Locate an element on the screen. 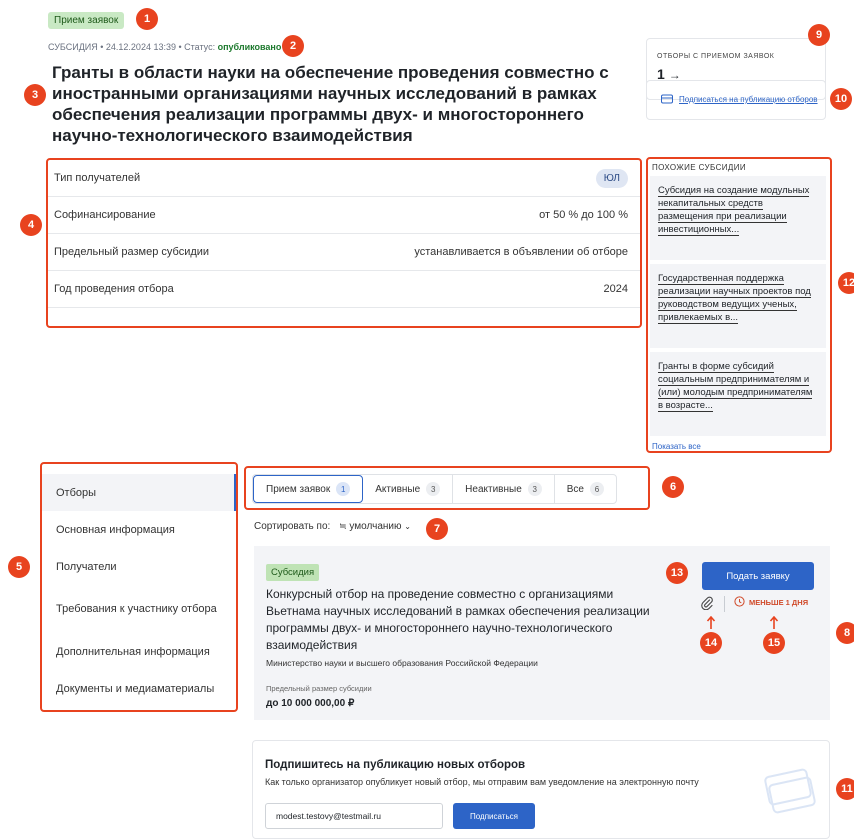 The height and width of the screenshot is (839, 854). param-row-recipients: Тип получателей ЮЛ is located at coordinates (344, 178).